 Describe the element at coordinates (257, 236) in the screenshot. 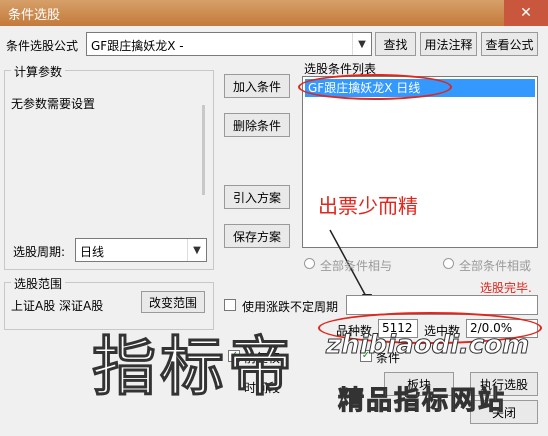

I see `save-scheme-button: 保存方案` at that location.